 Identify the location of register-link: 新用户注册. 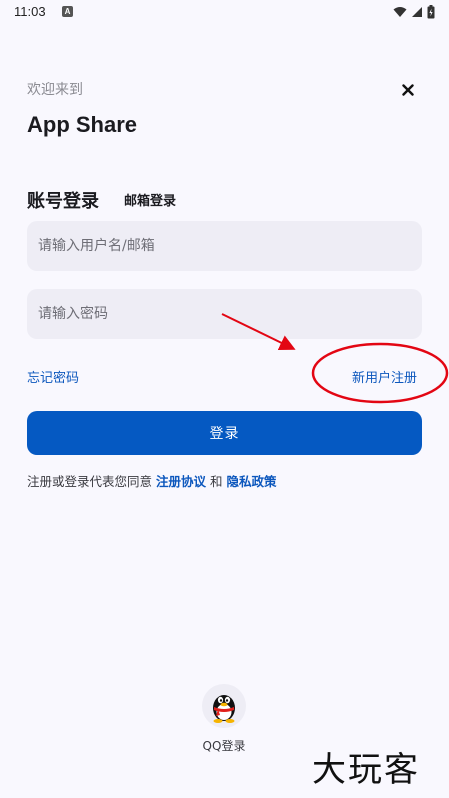
(384, 376).